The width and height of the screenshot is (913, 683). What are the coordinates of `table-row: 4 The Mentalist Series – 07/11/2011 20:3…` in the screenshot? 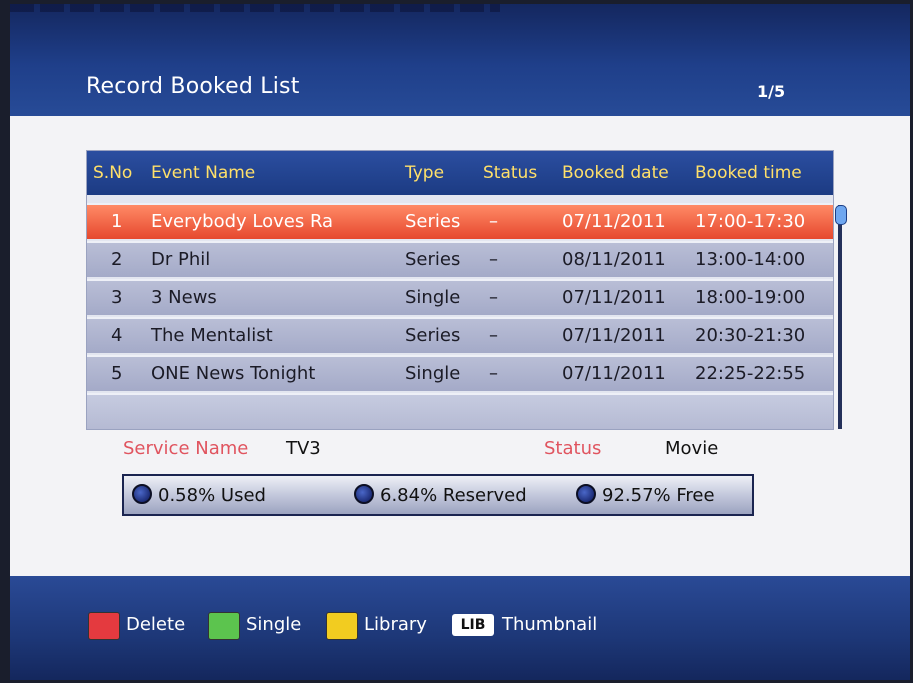 It's located at (460, 335).